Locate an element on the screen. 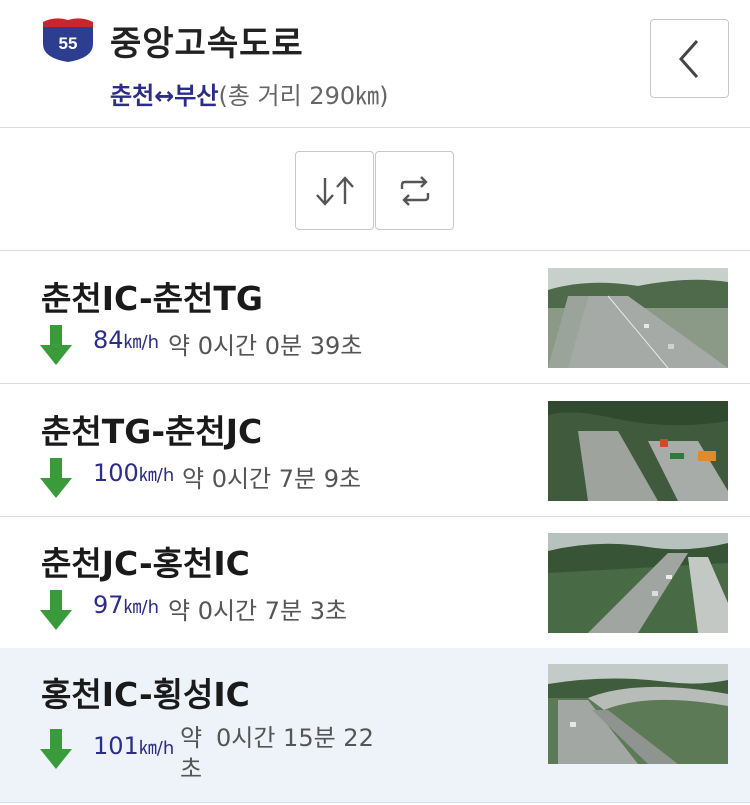 The width and height of the screenshot is (750, 805). segment-title: 춘천IC-춘천TG is located at coordinates (152, 298).